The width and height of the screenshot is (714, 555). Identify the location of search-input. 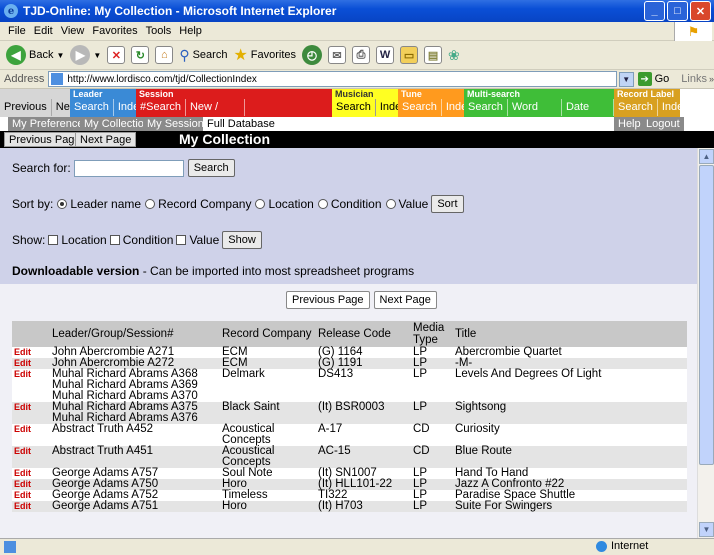
(128, 168).